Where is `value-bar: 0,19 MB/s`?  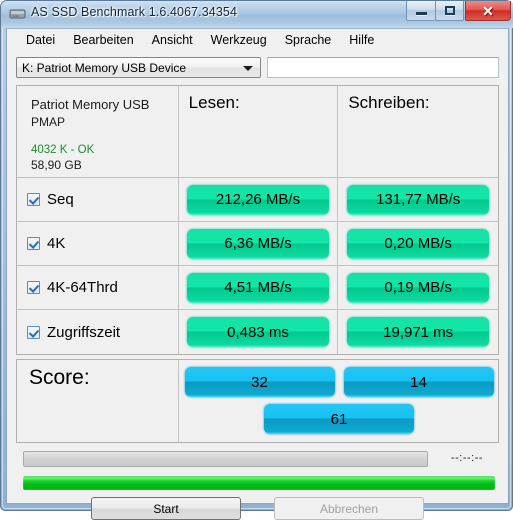 value-bar: 0,19 MB/s is located at coordinates (418, 287).